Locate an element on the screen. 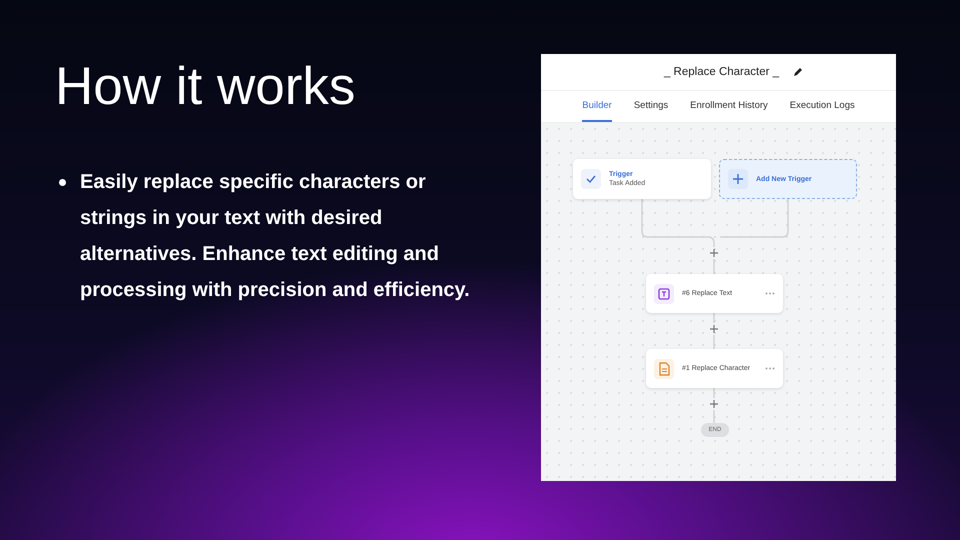 The width and height of the screenshot is (960, 540). document-icon is located at coordinates (664, 368).